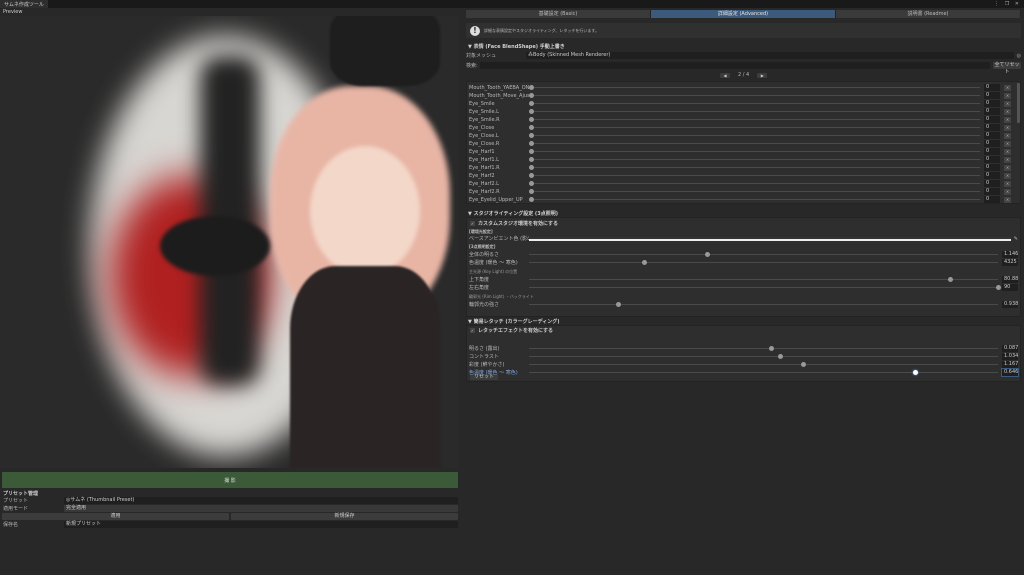 This screenshot has height=575, width=1024. What do you see at coordinates (24, 4) in the screenshot?
I see `window-tab: サムネ作成ツール` at bounding box center [24, 4].